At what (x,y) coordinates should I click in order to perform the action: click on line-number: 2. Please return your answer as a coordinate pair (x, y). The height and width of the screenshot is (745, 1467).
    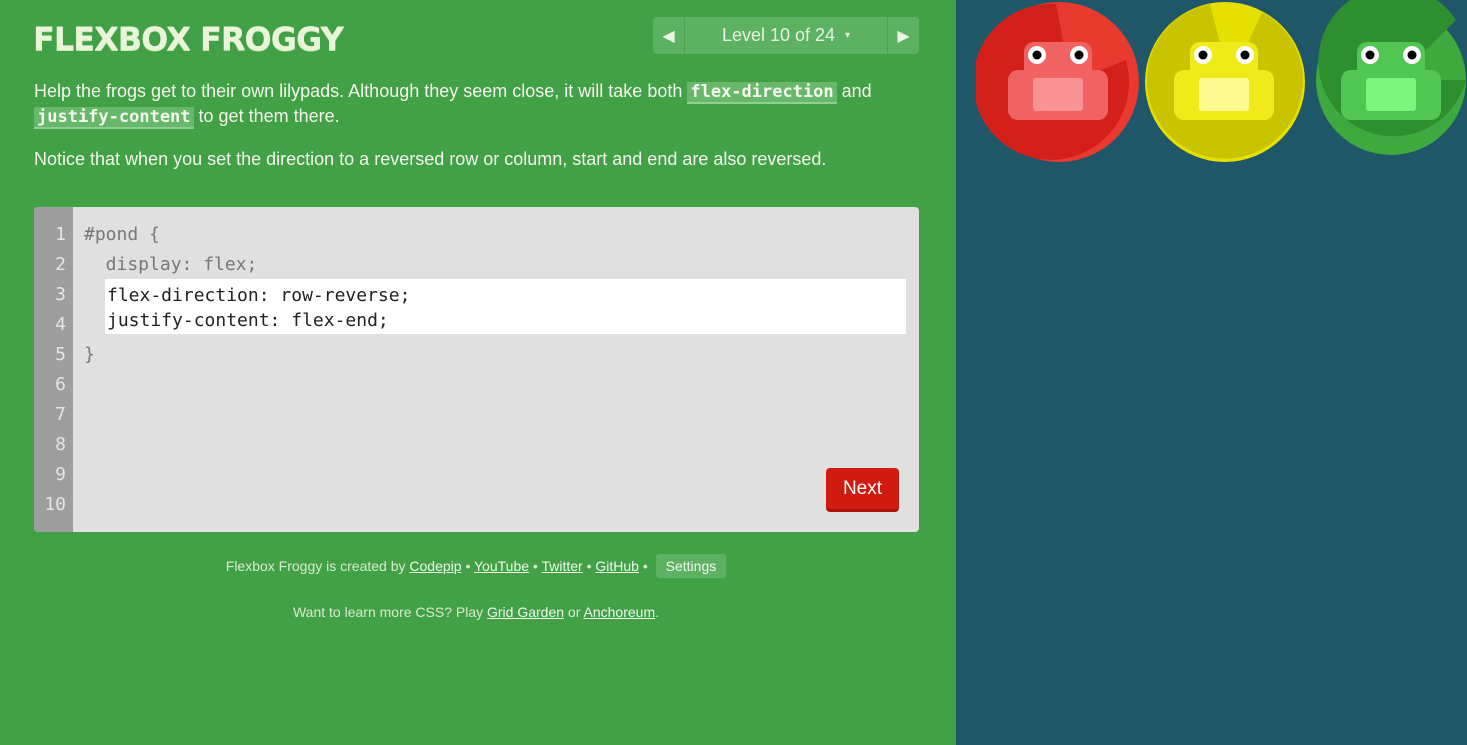
    Looking at the image, I should click on (60, 264).